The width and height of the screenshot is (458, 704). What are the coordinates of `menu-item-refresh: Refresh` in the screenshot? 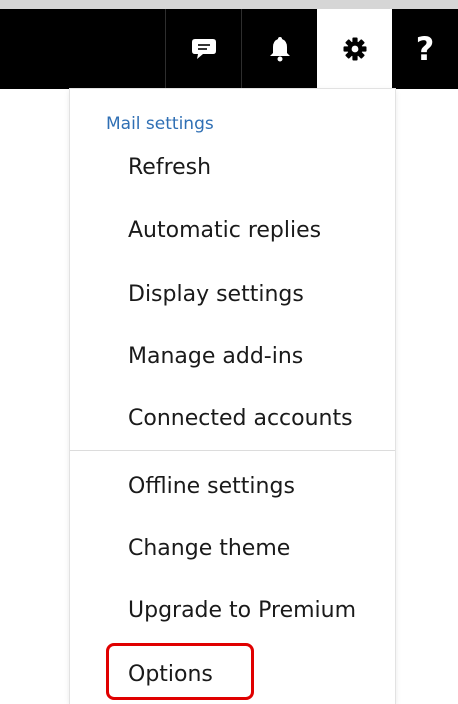 It's located at (232, 167).